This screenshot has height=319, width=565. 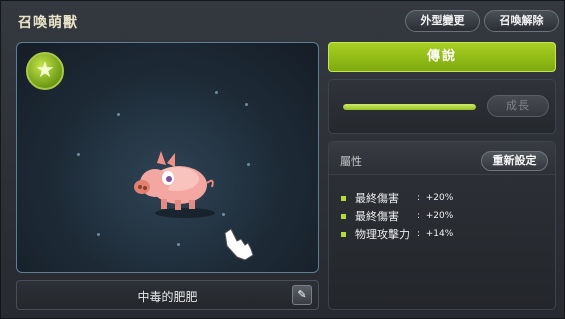 What do you see at coordinates (442, 21) in the screenshot?
I see `change-appearance-button: 外型變更` at bounding box center [442, 21].